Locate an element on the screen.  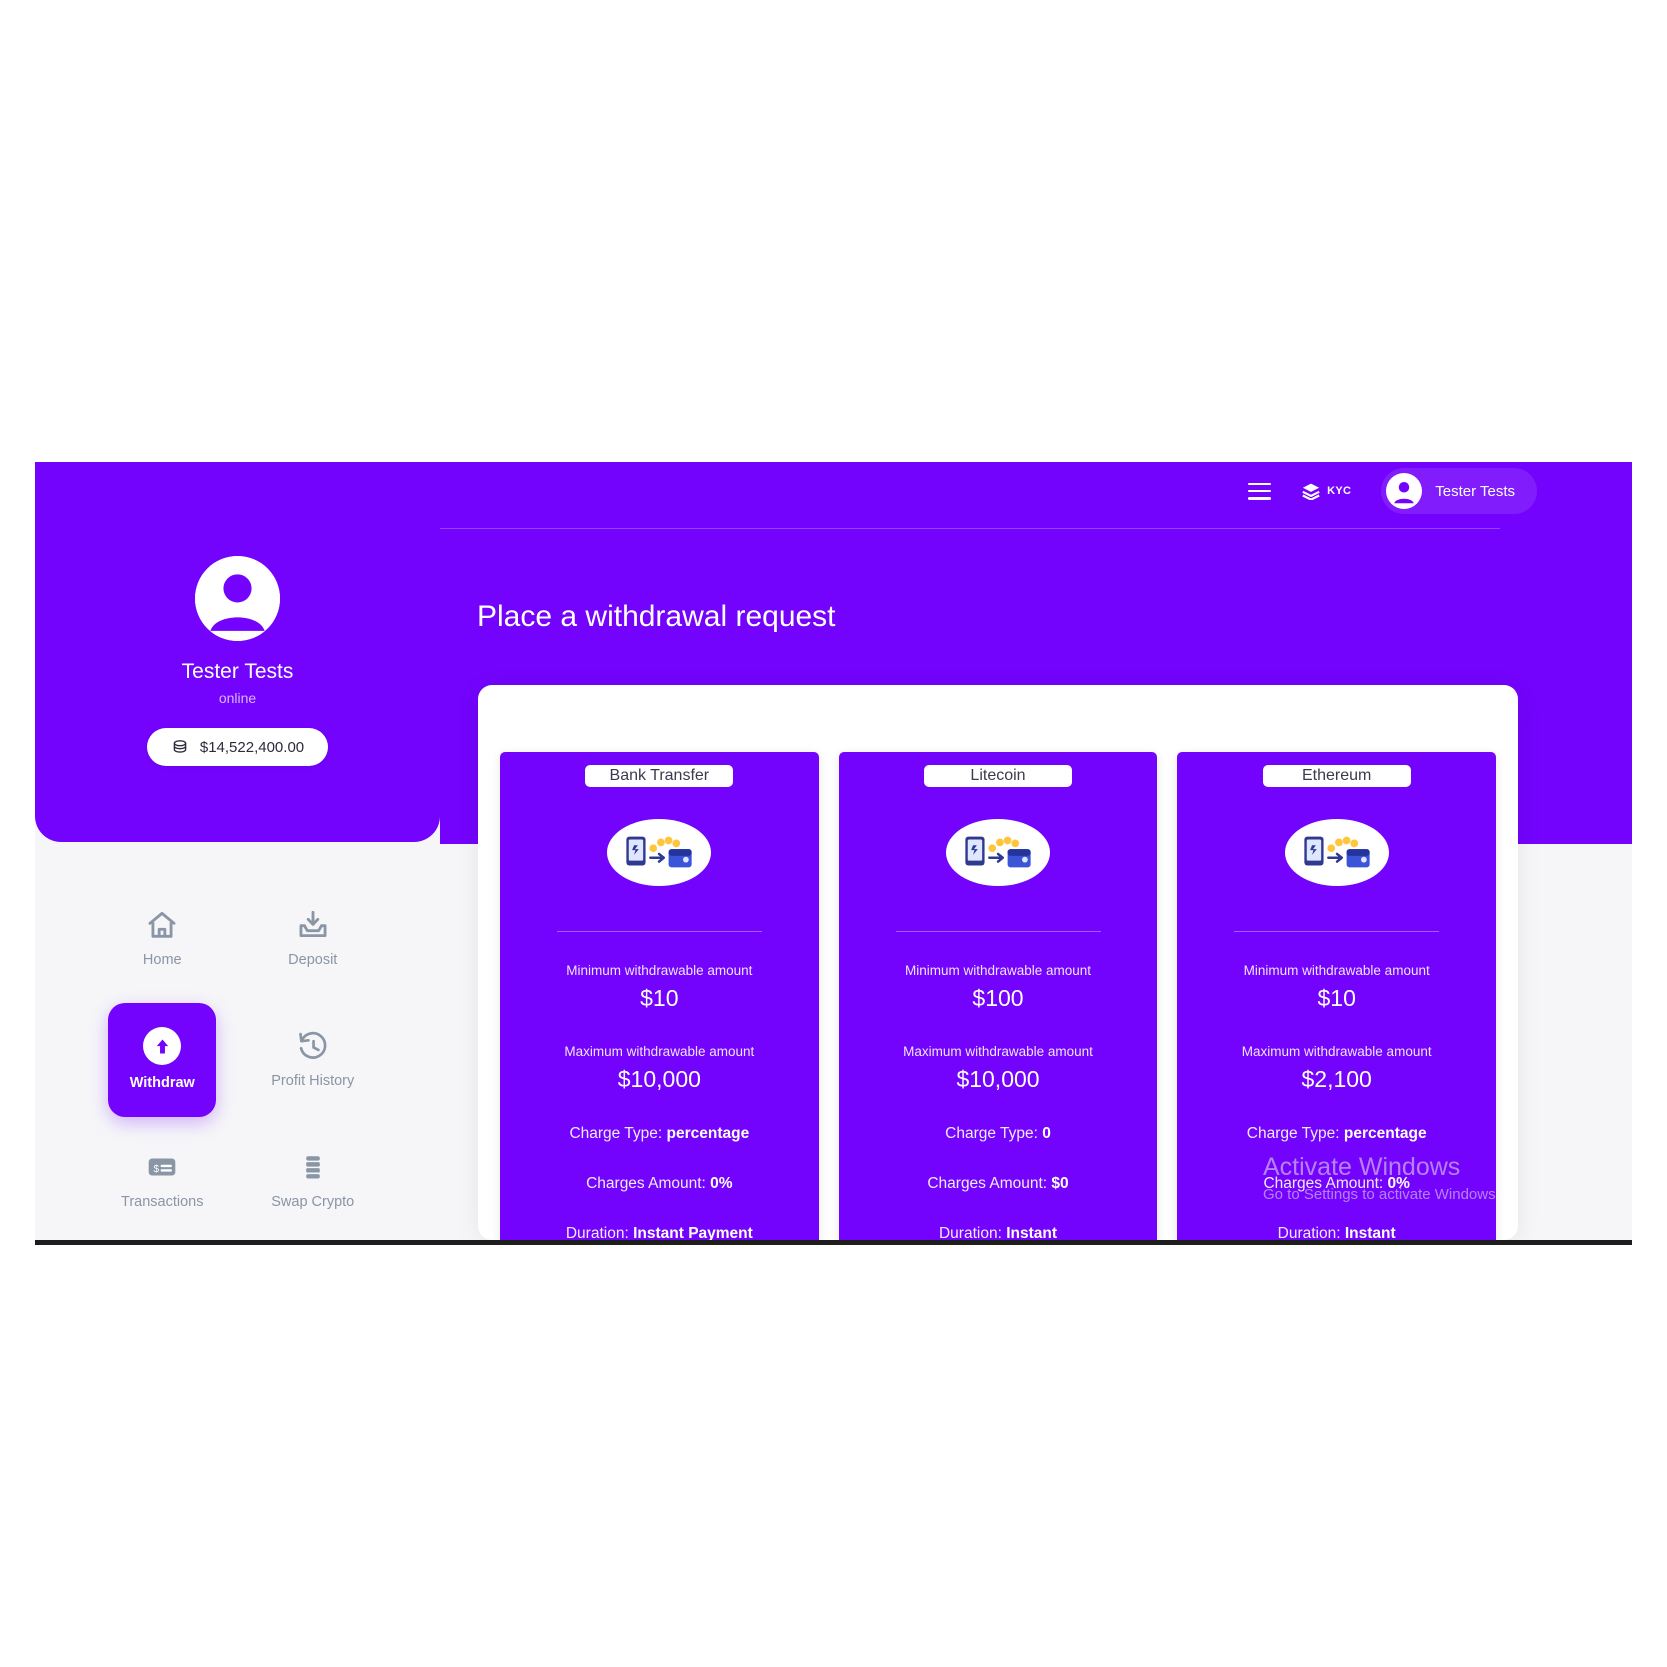
home-icon is located at coordinates (162, 924).